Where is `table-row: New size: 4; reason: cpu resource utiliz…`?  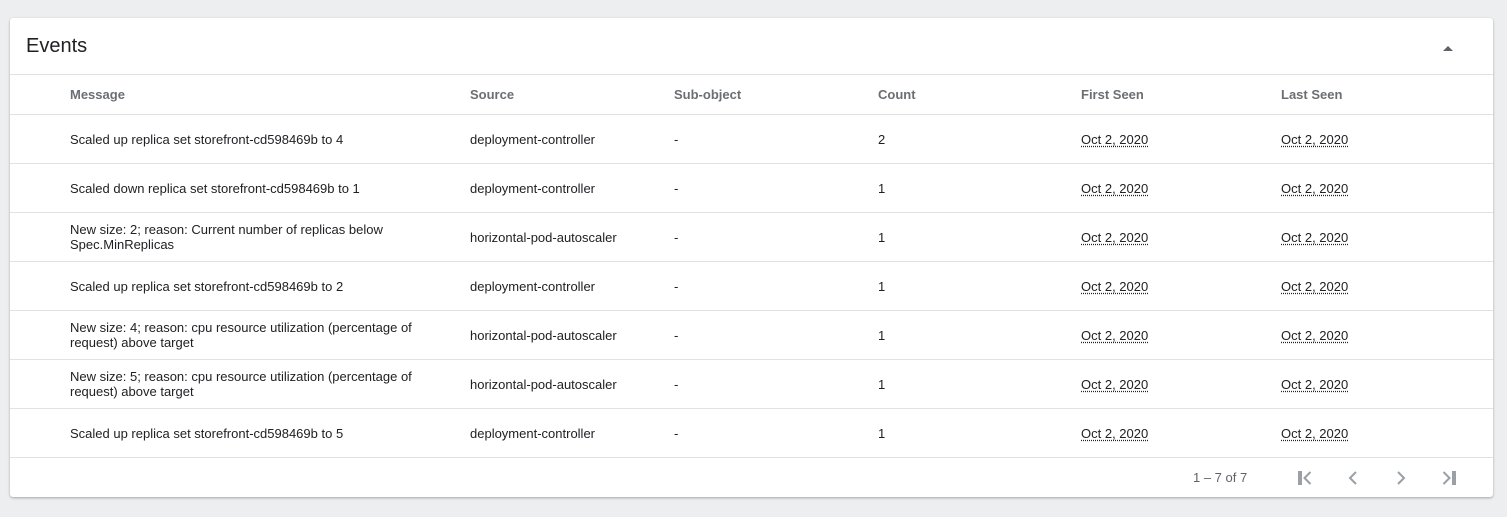
table-row: New size: 4; reason: cpu resource utiliz… is located at coordinates (751, 335).